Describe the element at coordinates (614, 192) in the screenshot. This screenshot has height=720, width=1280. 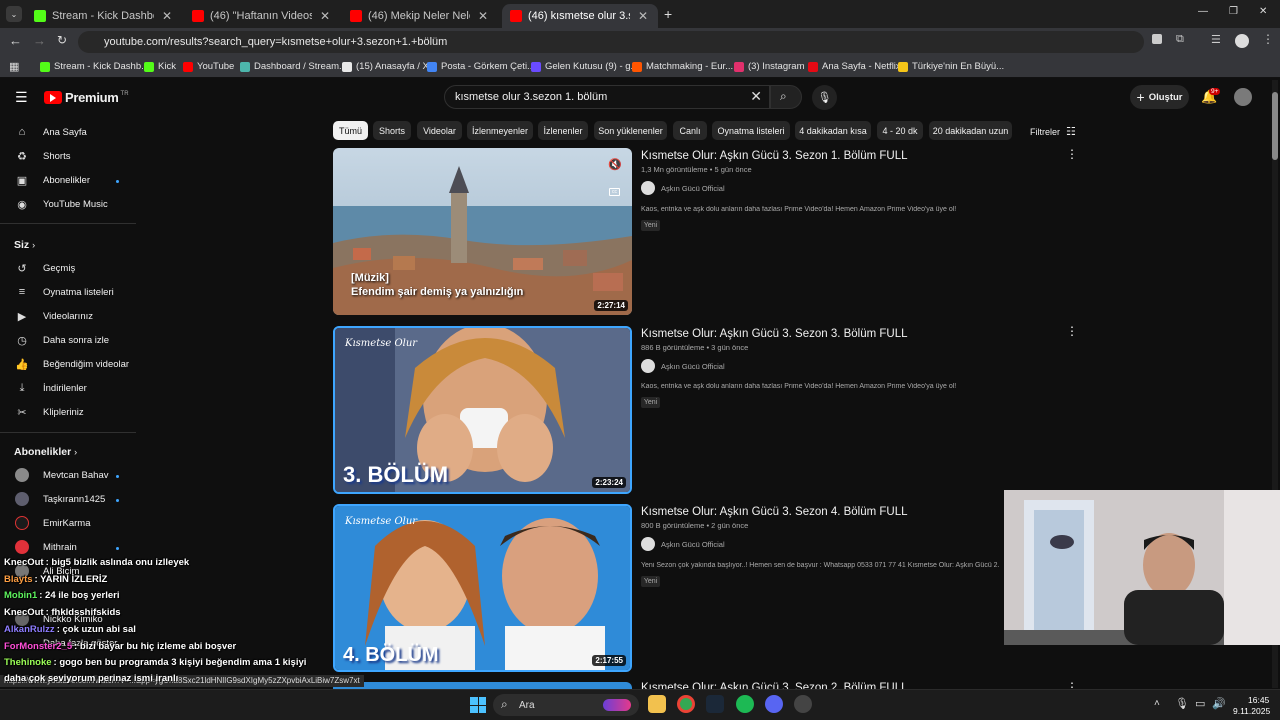
I see `captions-icon: cc` at that location.